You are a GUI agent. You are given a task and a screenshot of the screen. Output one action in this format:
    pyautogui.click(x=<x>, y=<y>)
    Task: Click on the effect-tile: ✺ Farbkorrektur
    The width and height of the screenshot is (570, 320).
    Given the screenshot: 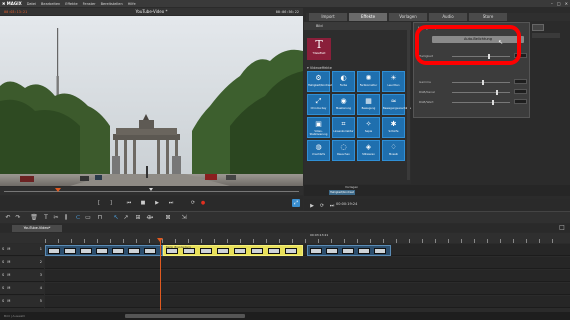 What is the action you would take?
    pyautogui.click(x=368, y=81)
    